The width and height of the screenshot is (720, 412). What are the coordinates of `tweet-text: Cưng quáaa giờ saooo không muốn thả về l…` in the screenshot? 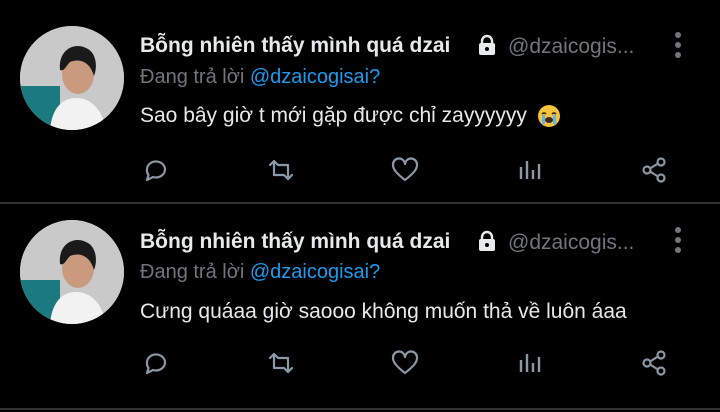 It's located at (383, 312).